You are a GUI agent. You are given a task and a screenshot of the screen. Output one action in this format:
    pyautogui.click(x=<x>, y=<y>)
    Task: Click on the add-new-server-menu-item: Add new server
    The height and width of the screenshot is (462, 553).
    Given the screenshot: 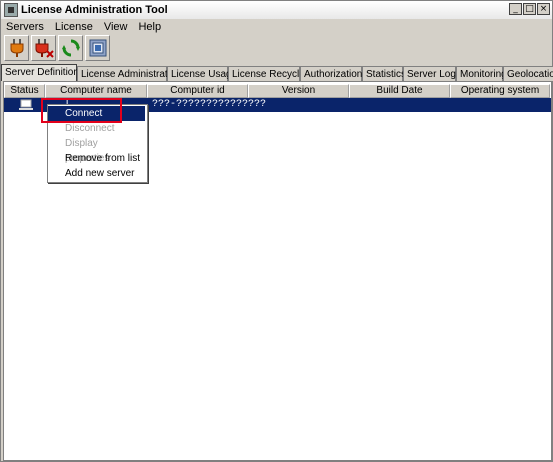 What is the action you would take?
    pyautogui.click(x=96, y=173)
    